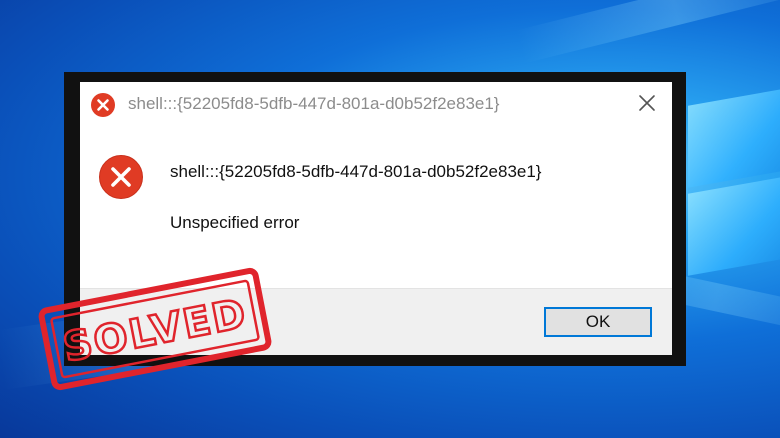 The width and height of the screenshot is (780, 438). Describe the element at coordinates (647, 104) in the screenshot. I see `close-icon` at that location.